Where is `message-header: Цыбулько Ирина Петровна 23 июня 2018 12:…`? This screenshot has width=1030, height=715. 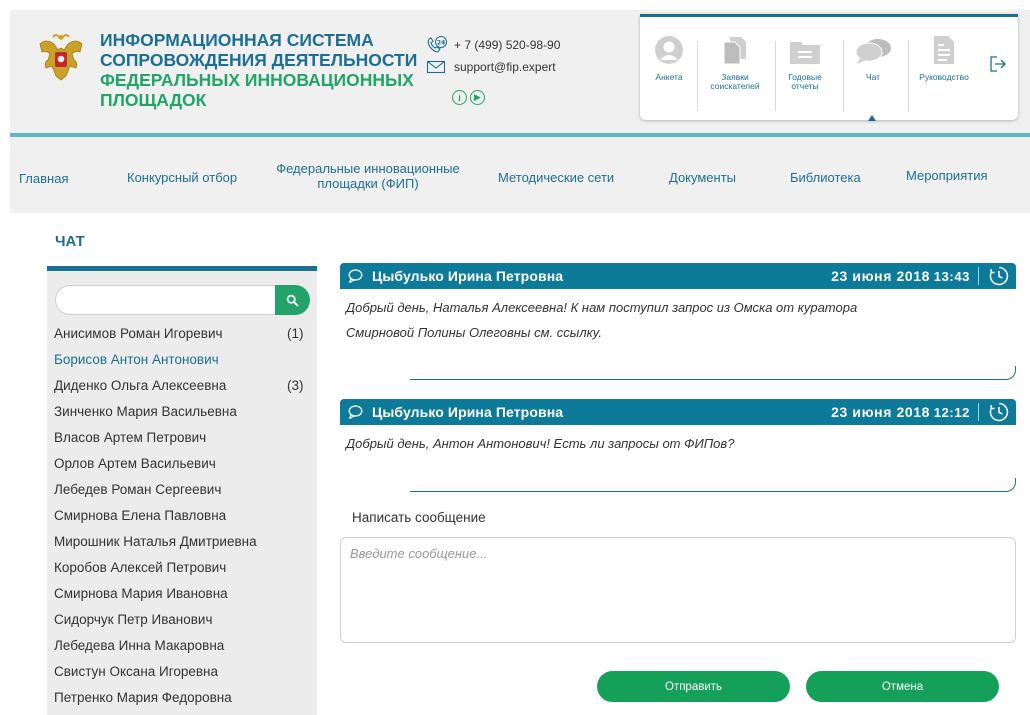
message-header: Цыбулько Ирина Петровна 23 июня 2018 12:… is located at coordinates (678, 412).